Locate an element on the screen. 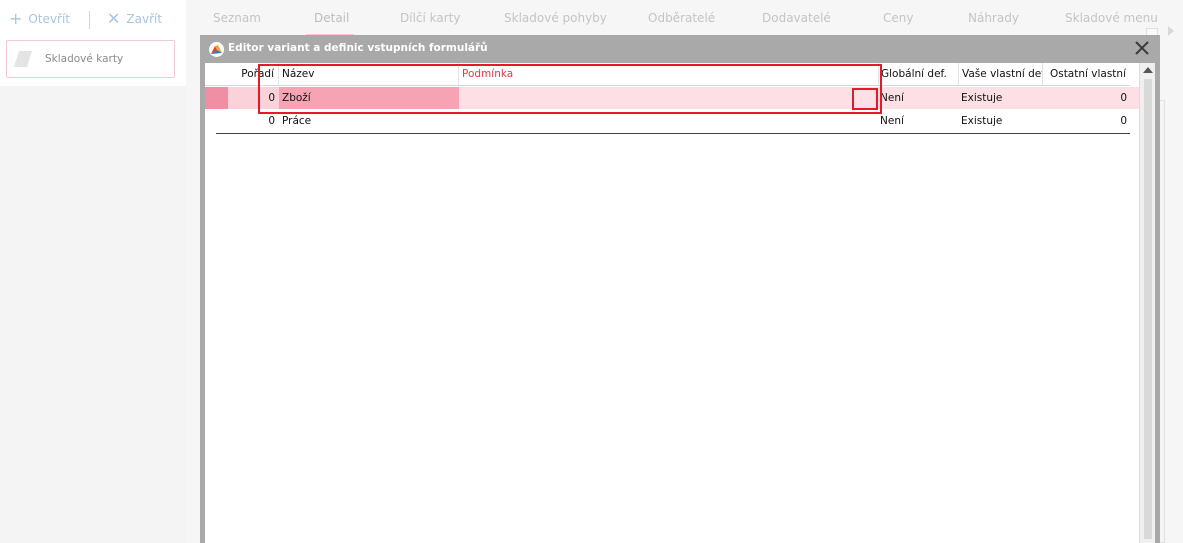 Image resolution: width=1183 pixels, height=543 pixels. column-header-other-own: Ostatní vlastní is located at coordinates (1086, 74).